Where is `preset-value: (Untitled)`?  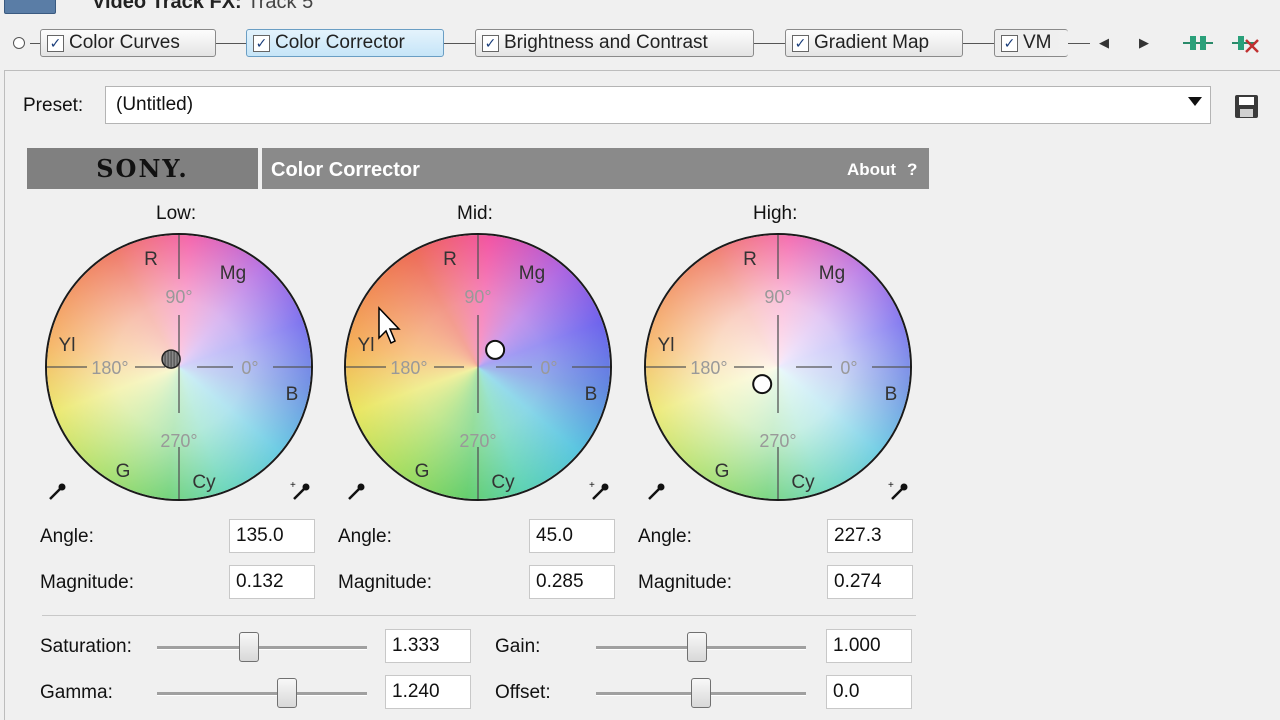
preset-value: (Untitled) is located at coordinates (155, 104).